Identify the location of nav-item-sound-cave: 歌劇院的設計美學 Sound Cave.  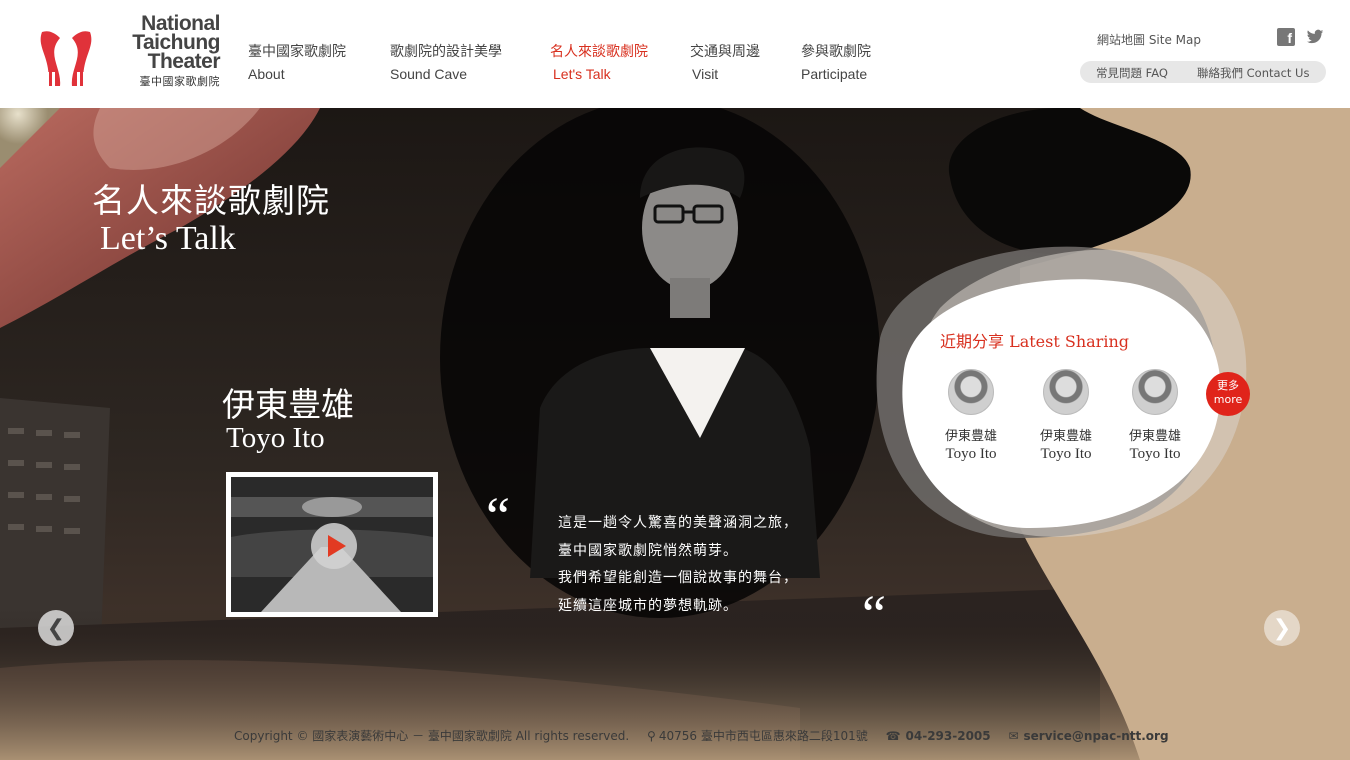
(455, 63).